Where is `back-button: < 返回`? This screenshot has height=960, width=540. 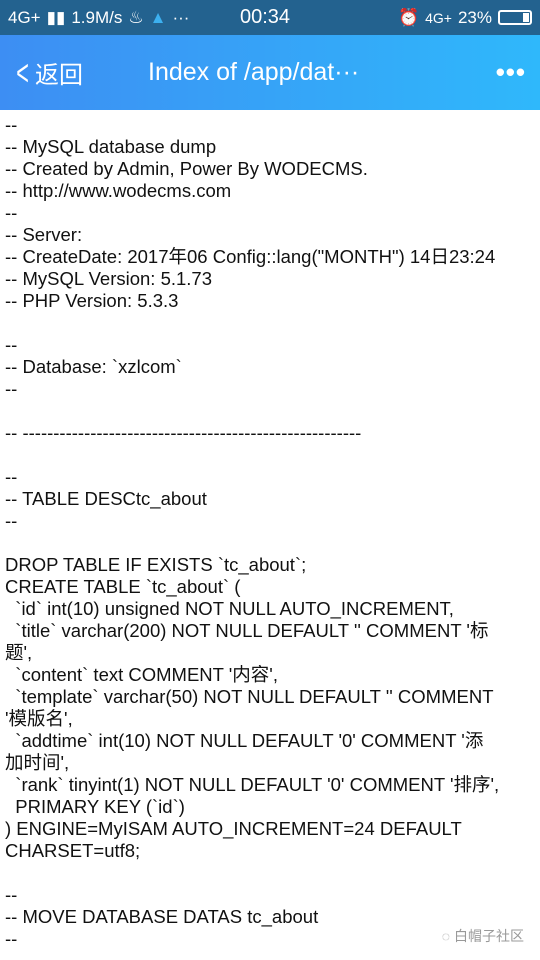
back-button: < 返回 is located at coordinates (41, 73).